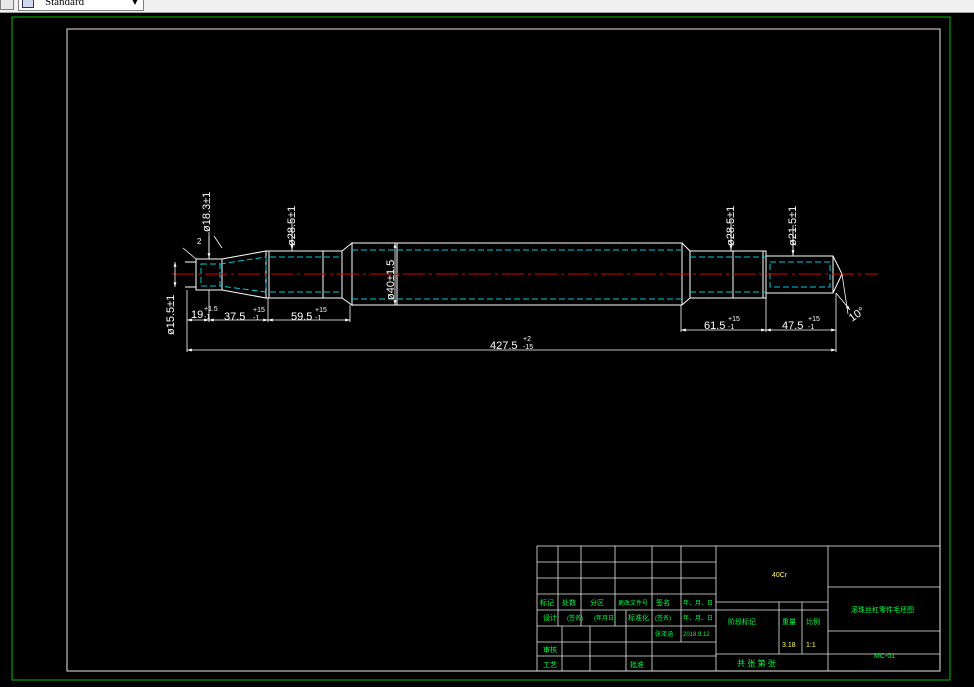 The height and width of the screenshot is (687, 974). What do you see at coordinates (234, 317) in the screenshot?
I see `dim-l-37-5: 37.5` at bounding box center [234, 317].